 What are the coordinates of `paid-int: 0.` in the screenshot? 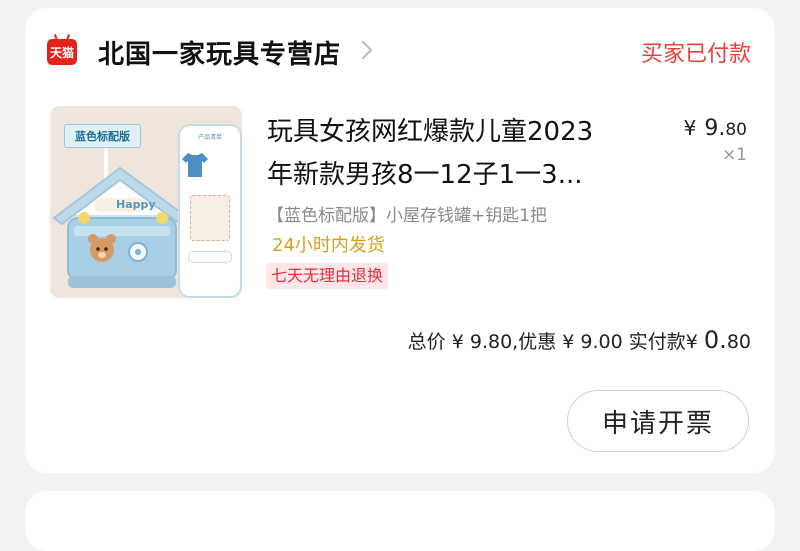 It's located at (715, 340).